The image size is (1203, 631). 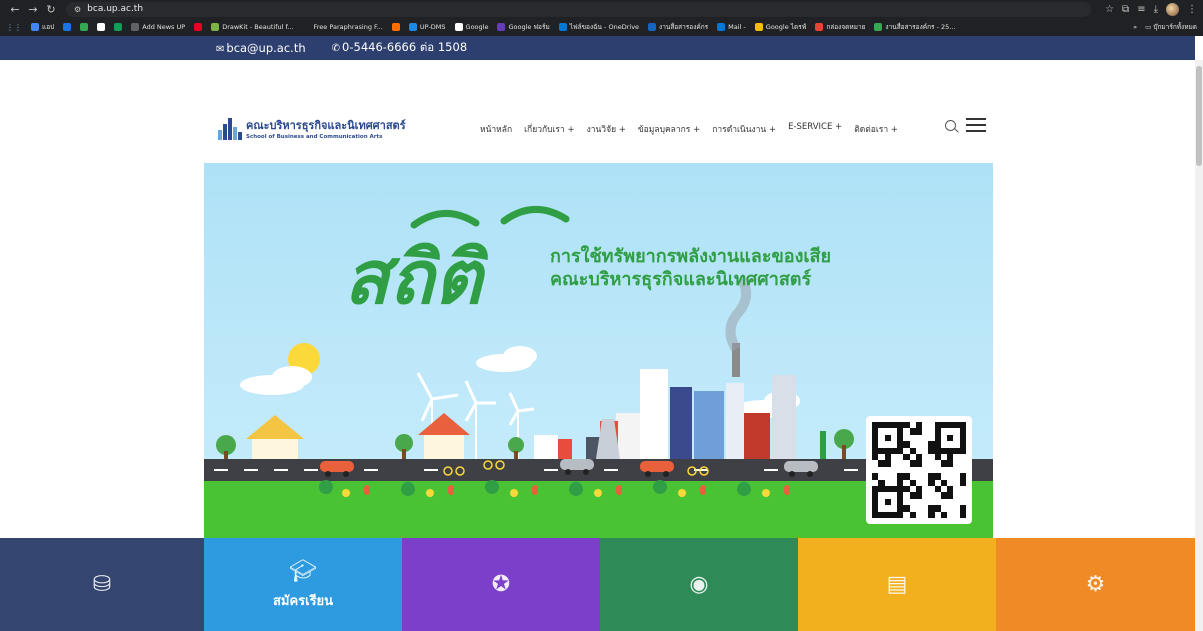 I want to click on address-url: bca.up.ac.th, so click(x=115, y=9).